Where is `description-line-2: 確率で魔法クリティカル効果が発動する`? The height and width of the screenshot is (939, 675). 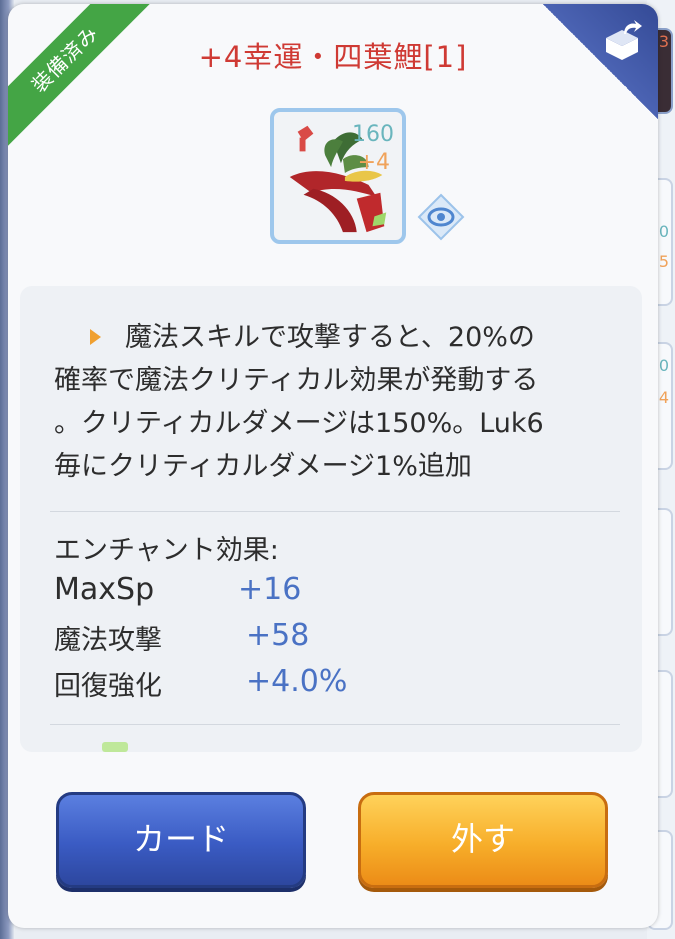
description-line-2: 確率で魔法クリティカル効果が発動する is located at coordinates (296, 380).